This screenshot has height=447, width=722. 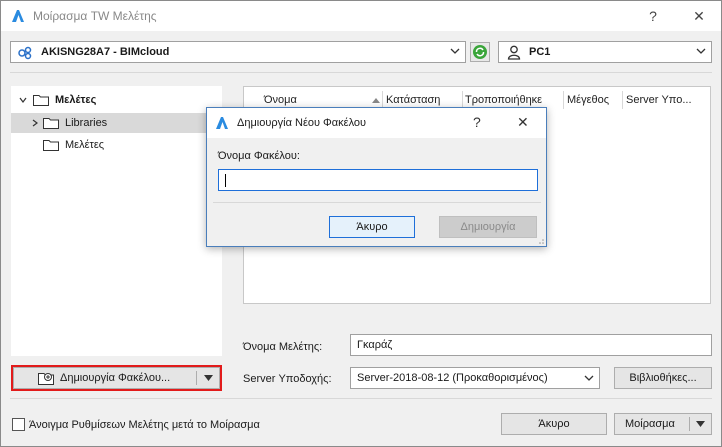 I want to click on dialog-create-button: Δημιουργία, so click(x=488, y=227).